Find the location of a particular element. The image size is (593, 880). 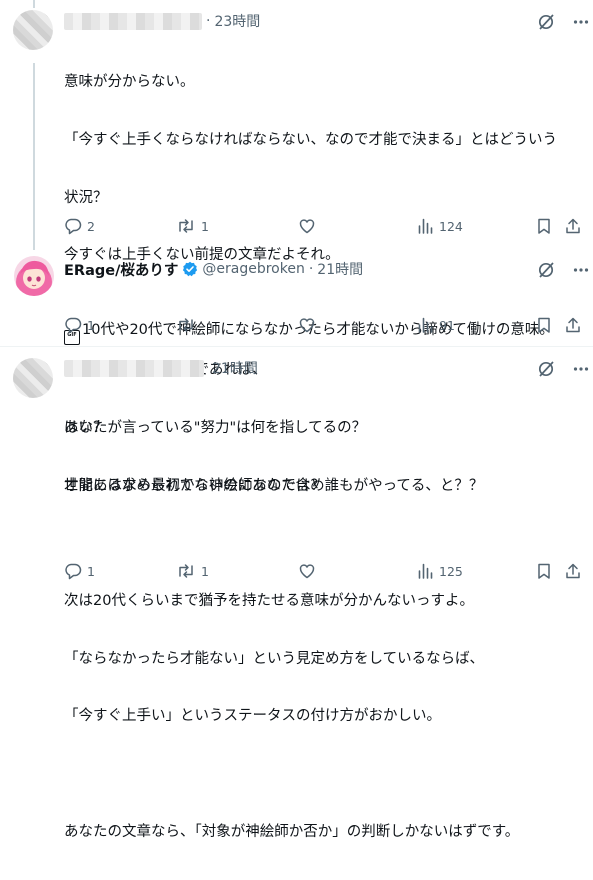

text-line: はい？ is located at coordinates (86, 428).